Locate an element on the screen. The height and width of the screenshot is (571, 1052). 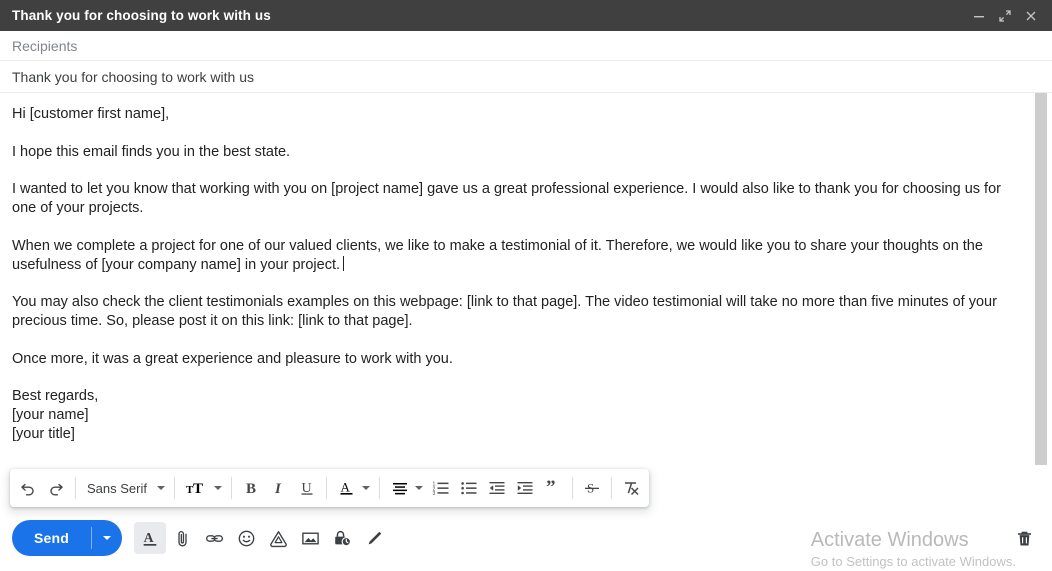
formatting-options-icon: A is located at coordinates (150, 538).